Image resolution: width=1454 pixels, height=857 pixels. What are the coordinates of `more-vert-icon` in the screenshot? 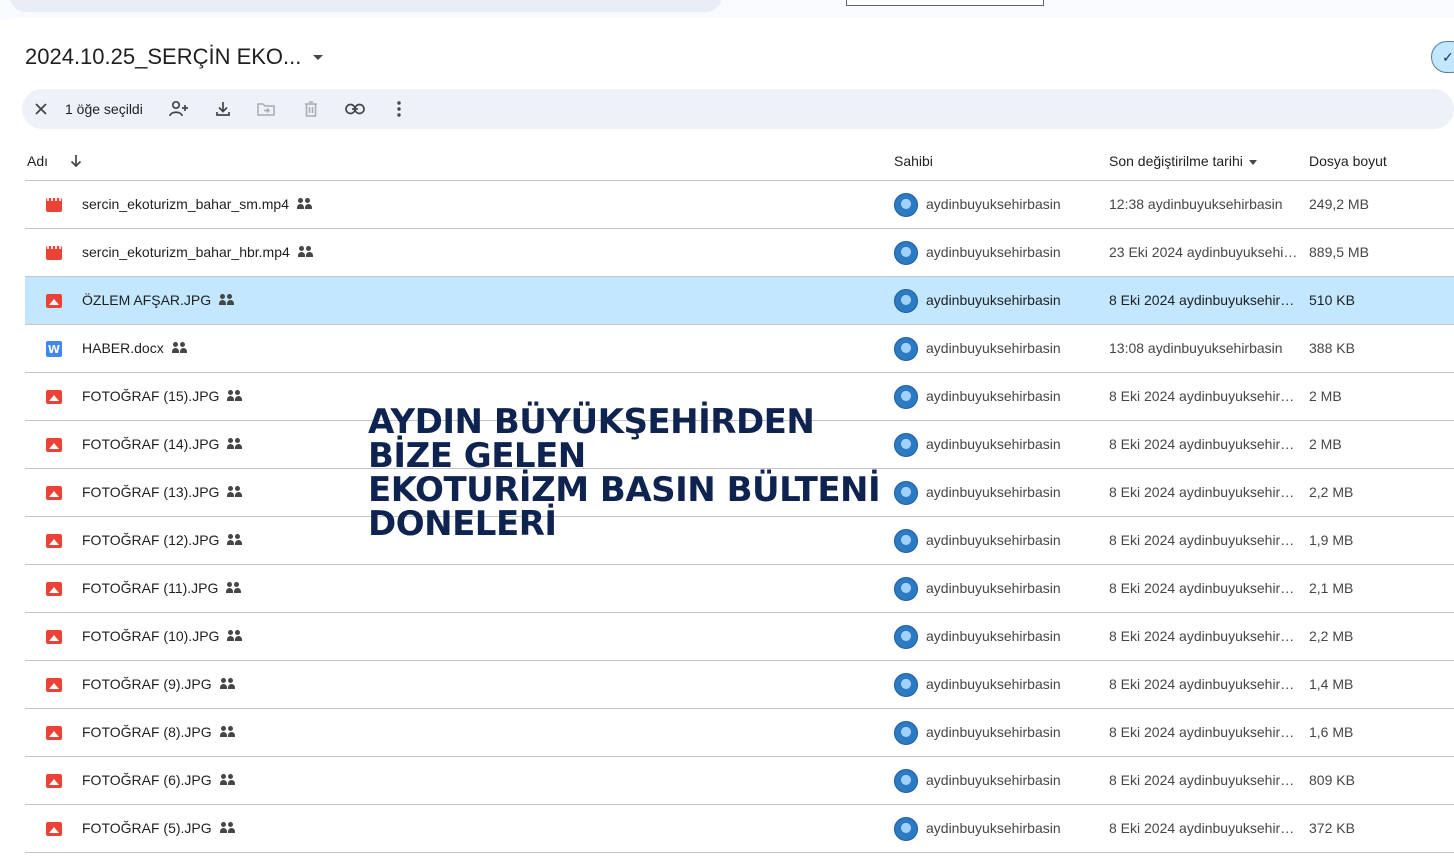 It's located at (399, 109).